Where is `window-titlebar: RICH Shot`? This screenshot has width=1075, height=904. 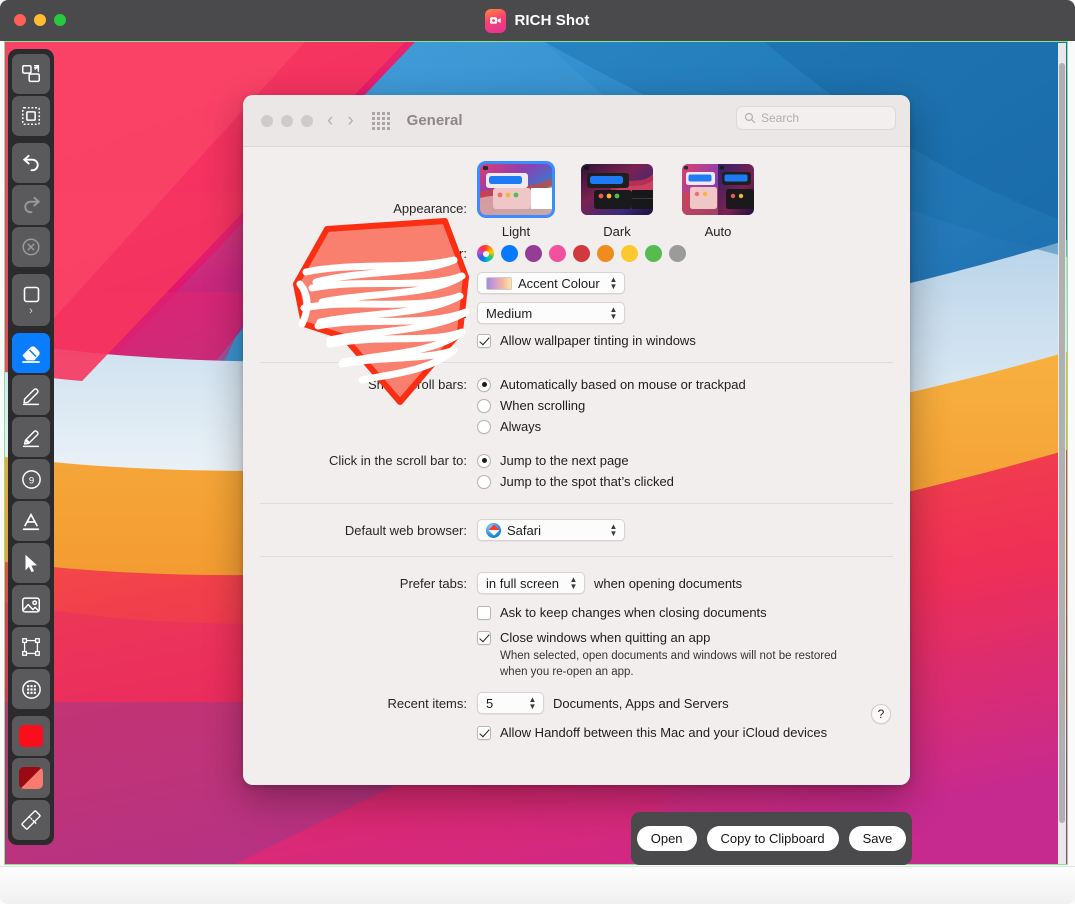
window-titlebar: RICH Shot is located at coordinates (537, 20).